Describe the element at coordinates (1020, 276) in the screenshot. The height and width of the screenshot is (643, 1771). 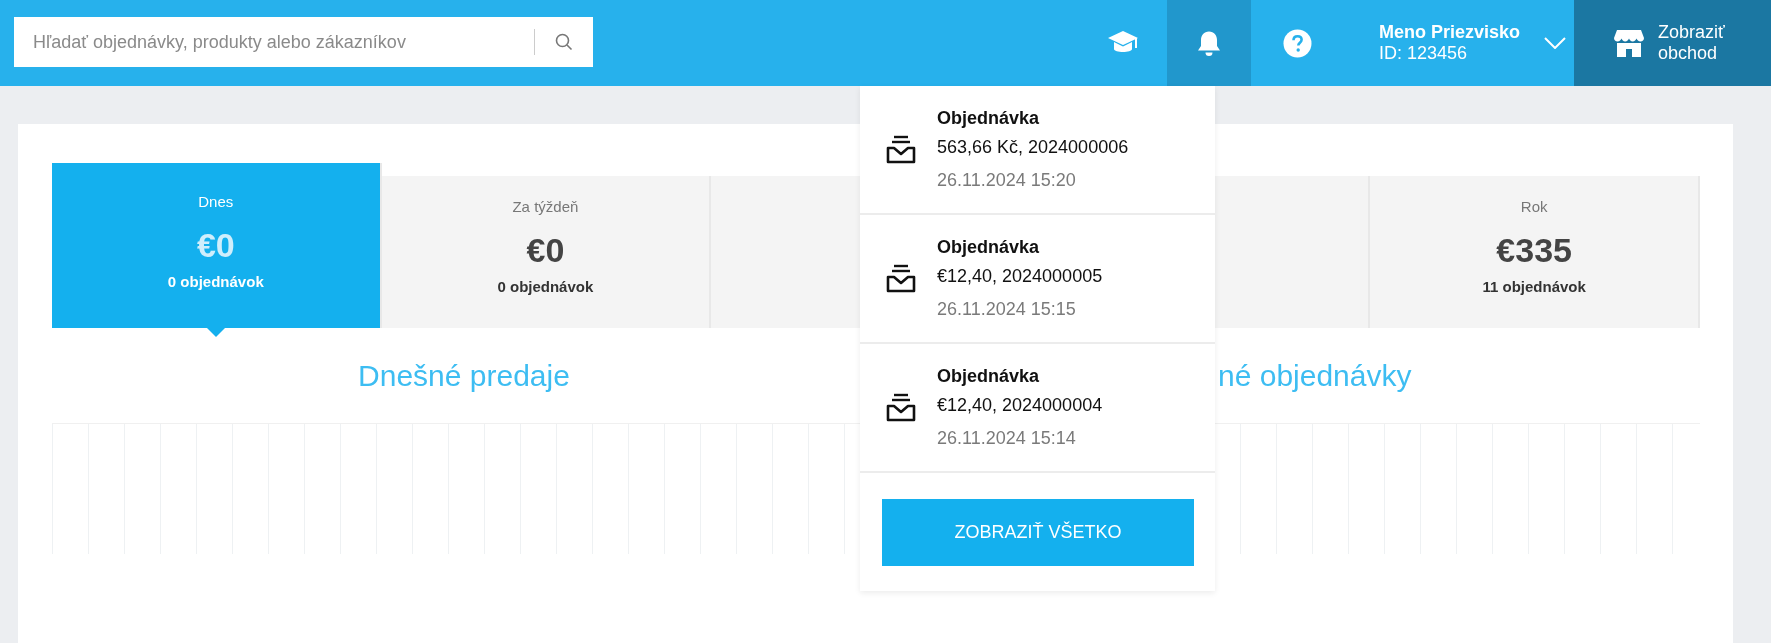
I see `order-summary: €12,40, 2024000005` at that location.